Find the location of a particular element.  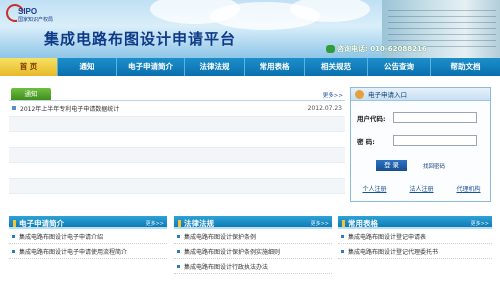

notice-row: 2012年上半年专利电子申请数据统计 2012.07.23 is located at coordinates (177, 109).